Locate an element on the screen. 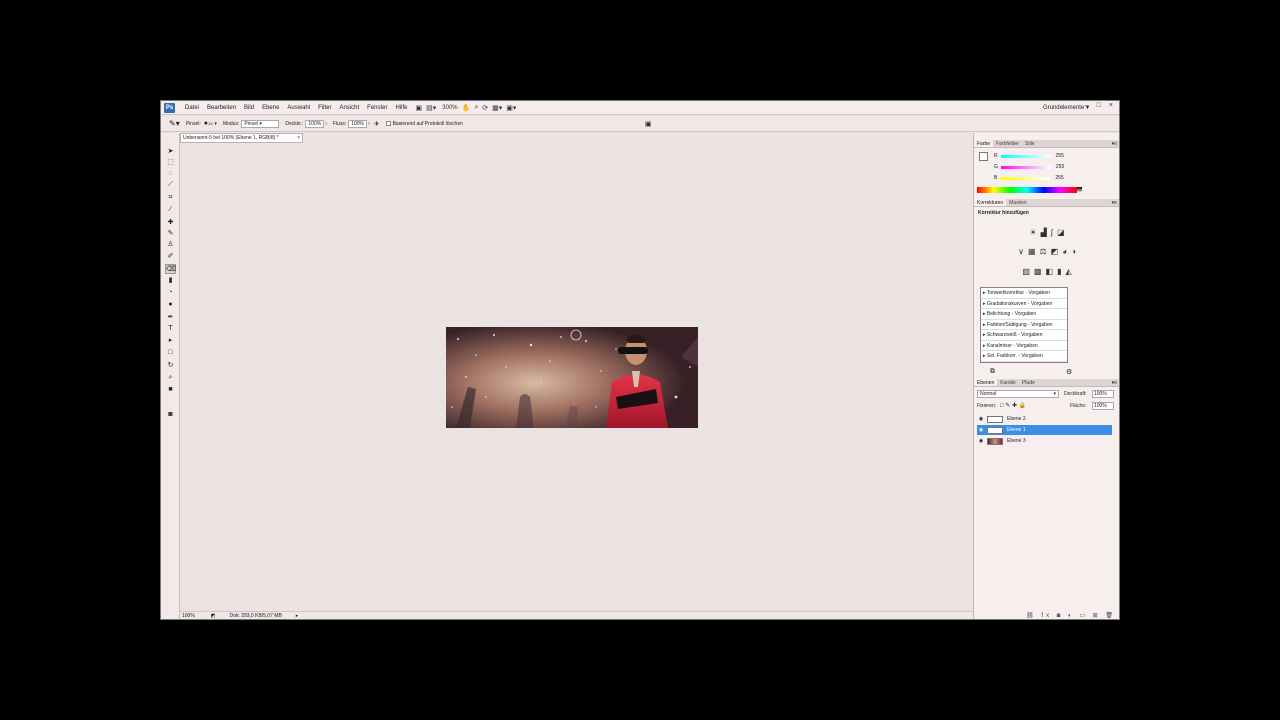 The height and width of the screenshot is (720, 1280). quick-selection-tool-icon: ⟋ is located at coordinates (170, 185).